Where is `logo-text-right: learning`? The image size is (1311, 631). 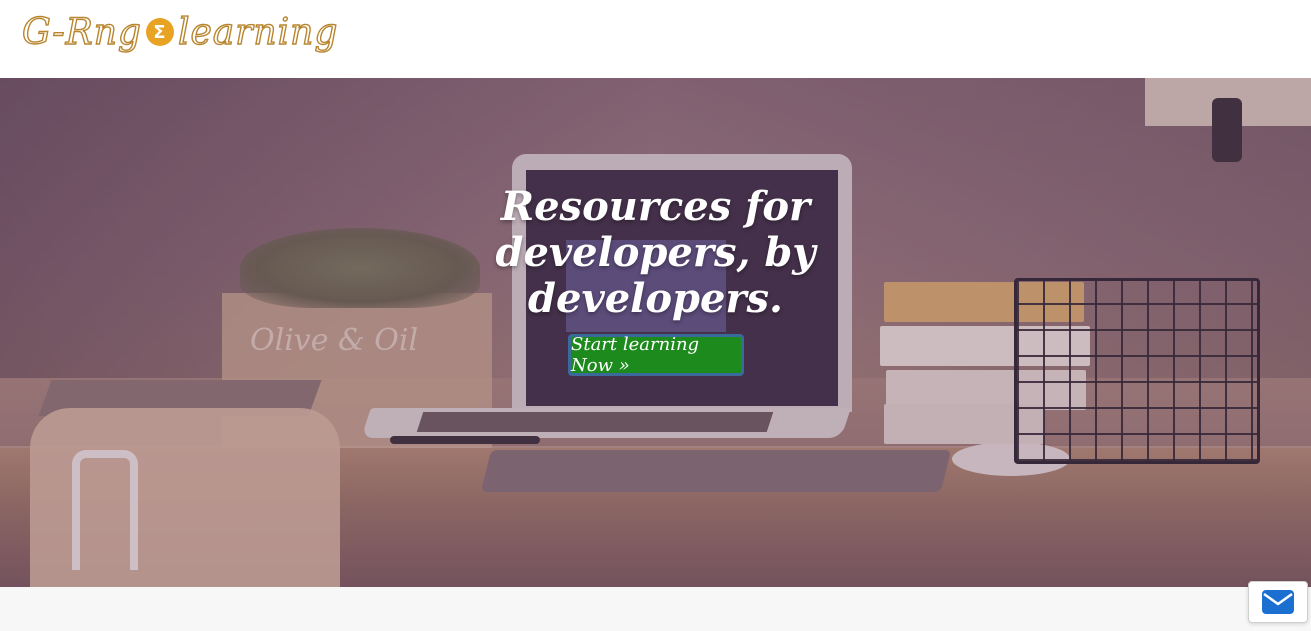
logo-text-right: learning is located at coordinates (258, 32).